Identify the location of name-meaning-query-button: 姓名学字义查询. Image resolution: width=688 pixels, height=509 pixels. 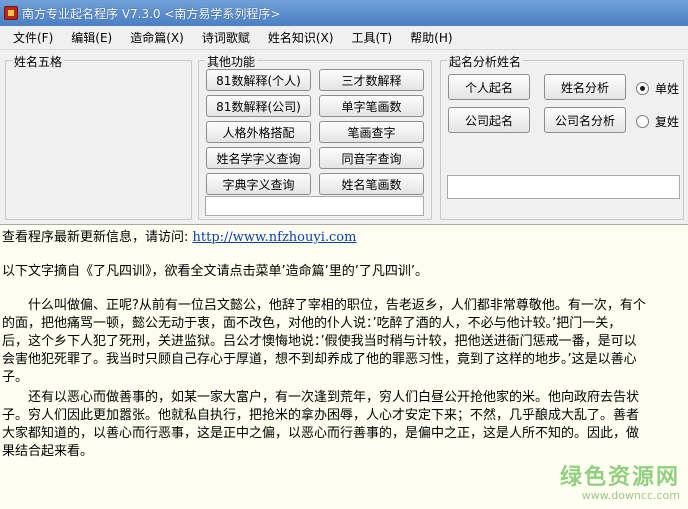
(258, 158).